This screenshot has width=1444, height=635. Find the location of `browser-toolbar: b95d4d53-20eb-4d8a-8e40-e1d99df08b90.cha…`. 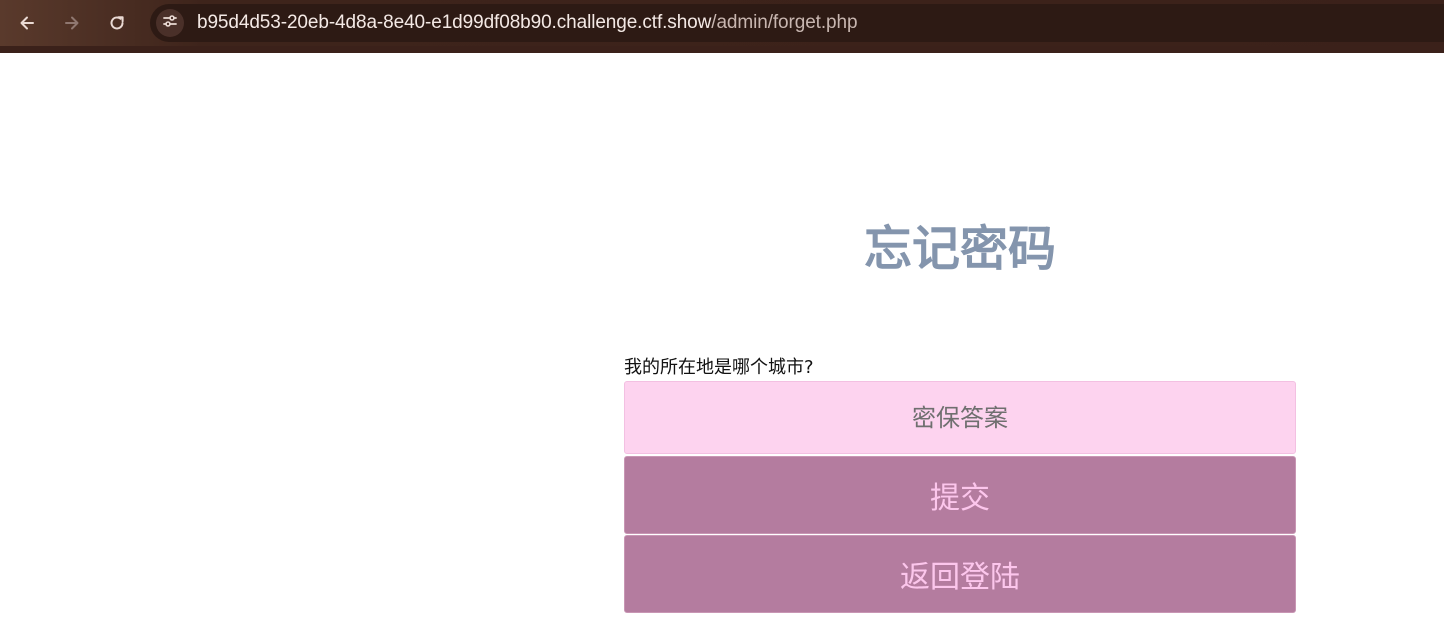

browser-toolbar: b95d4d53-20eb-4d8a-8e40-e1d99df08b90.cha… is located at coordinates (722, 23).